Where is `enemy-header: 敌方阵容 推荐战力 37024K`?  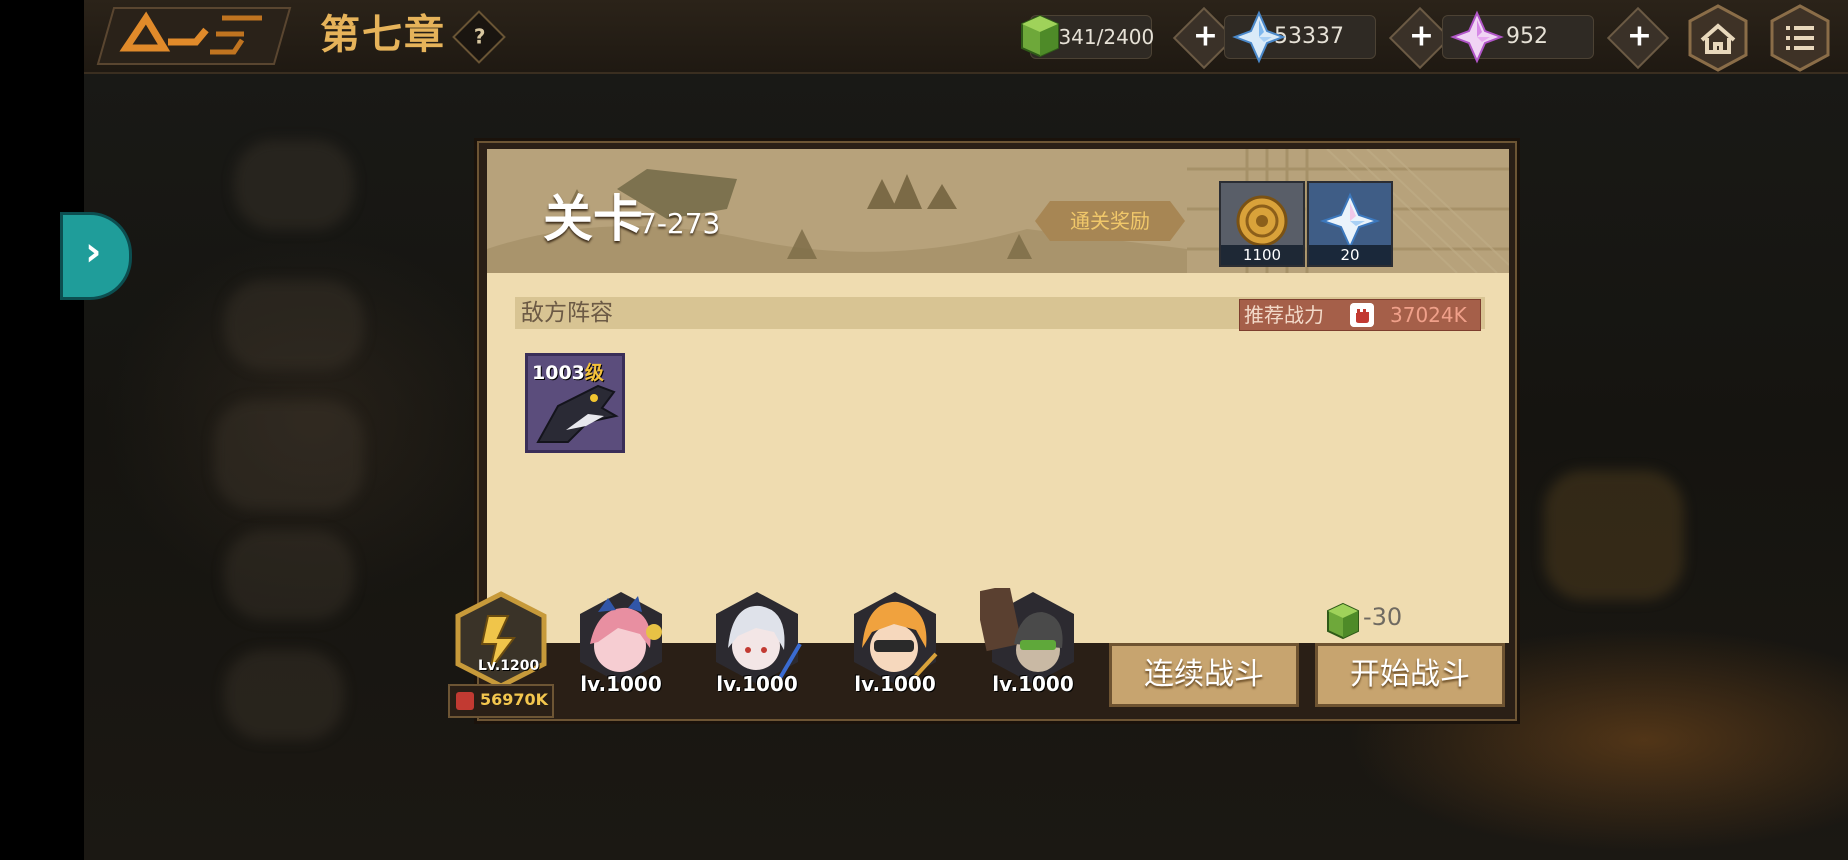
enemy-header: 敌方阵容 推荐战力 37024K is located at coordinates (1000, 314).